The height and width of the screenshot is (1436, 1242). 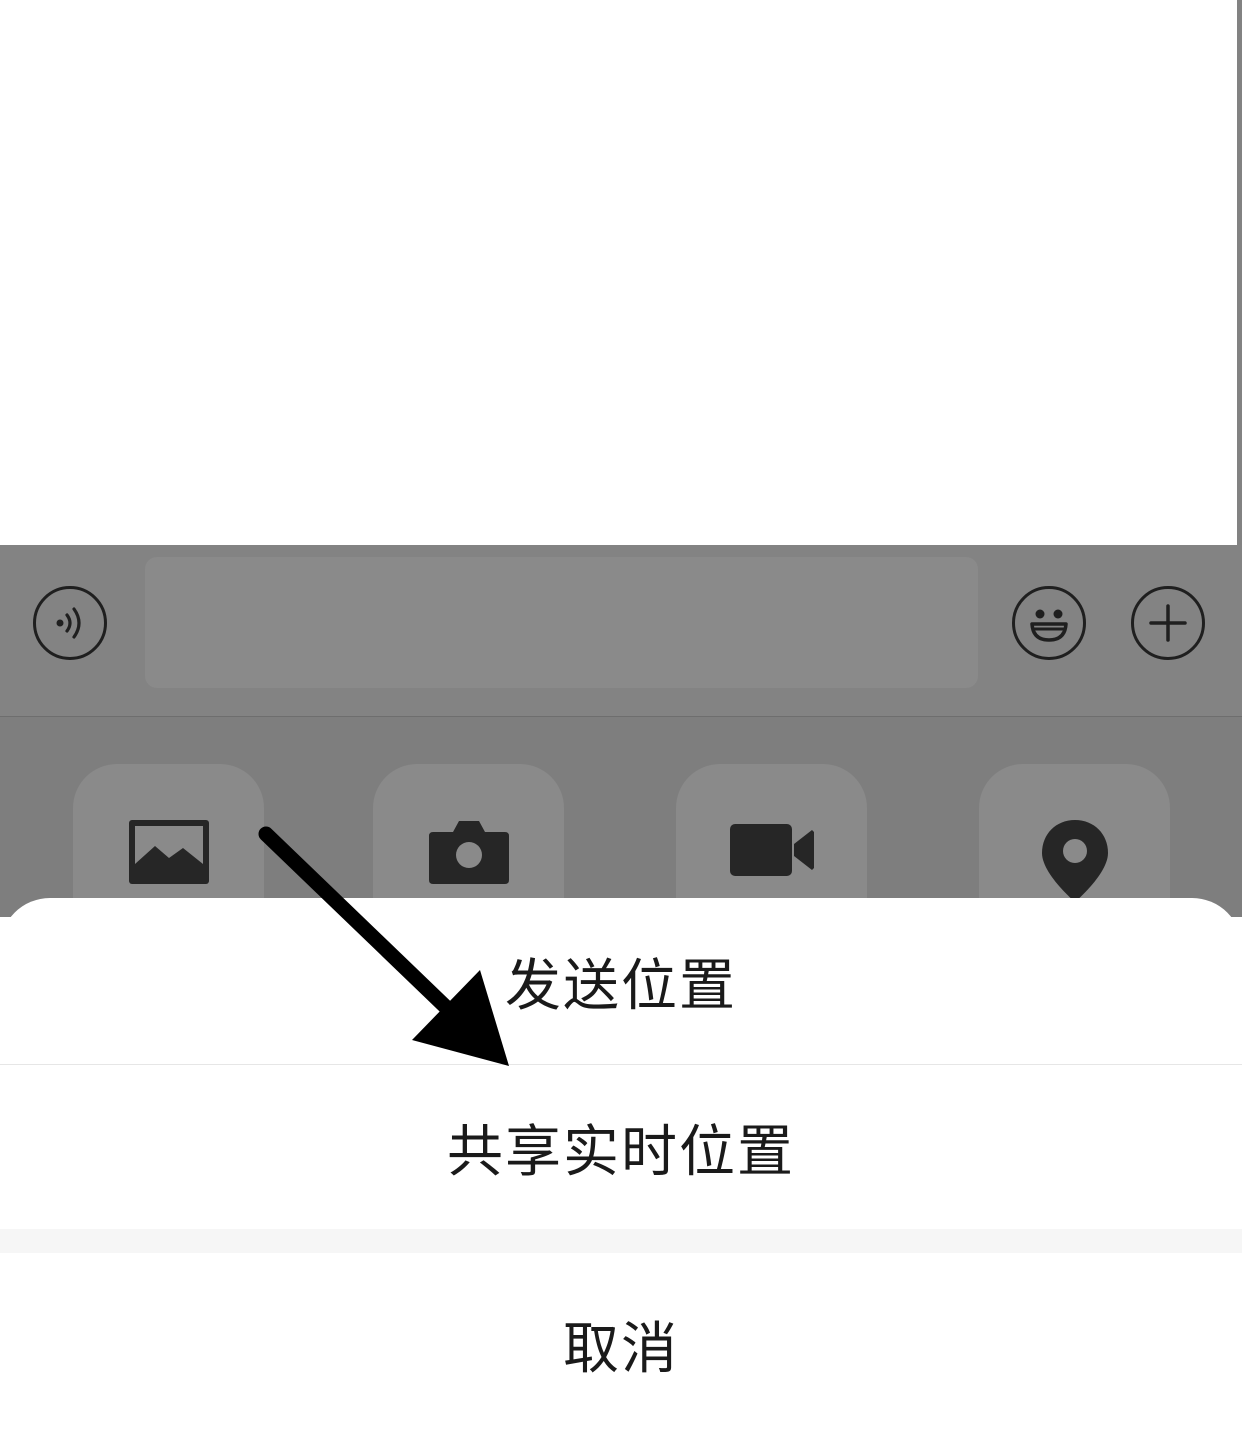 I want to click on location-pin-icon, so click(x=1074, y=861).